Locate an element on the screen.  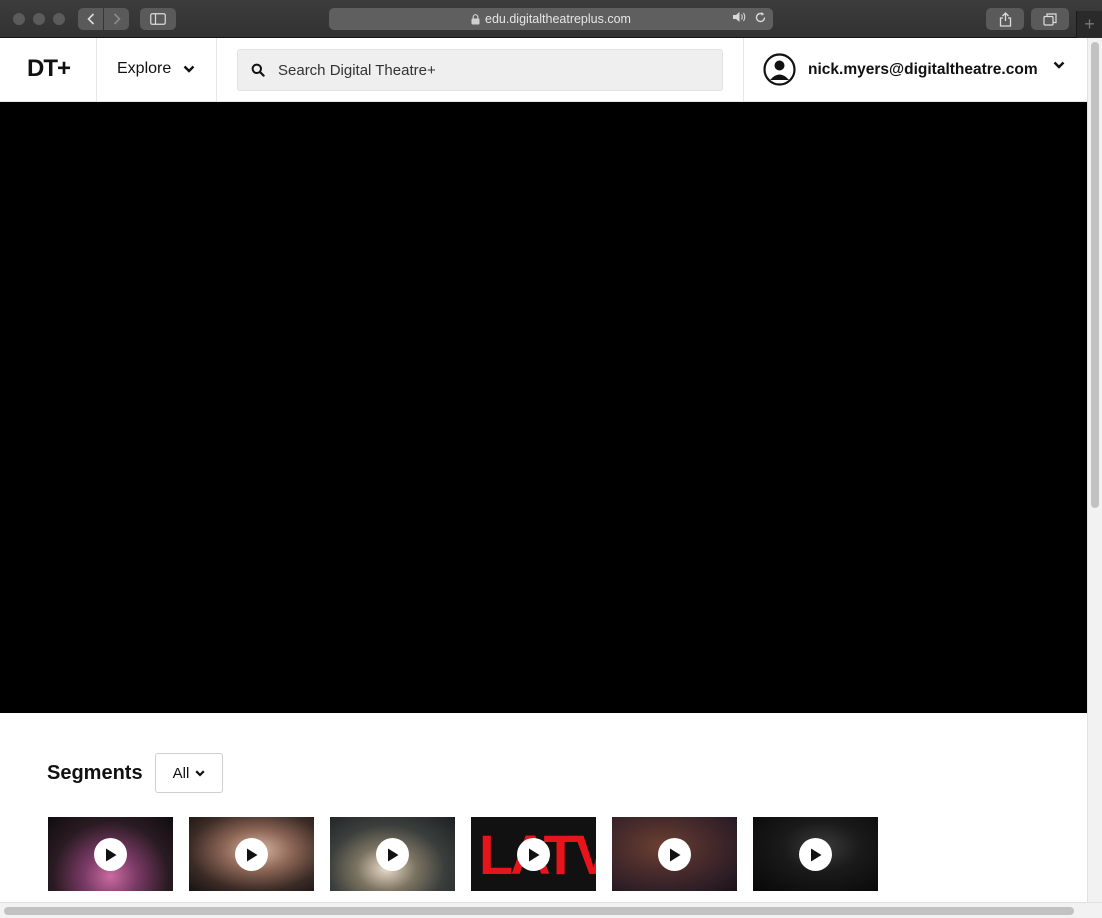
minimize-window-button is located at coordinates (39, 19).